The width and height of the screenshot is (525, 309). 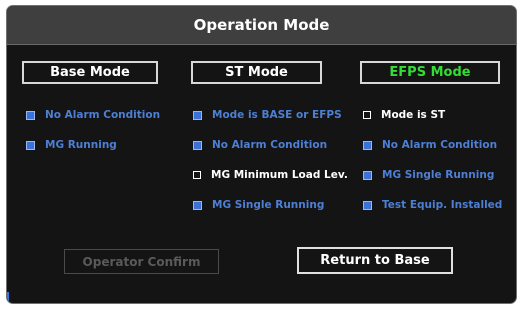 What do you see at coordinates (277, 115) in the screenshot?
I see `condition-label: Mode is BASE or EFPS` at bounding box center [277, 115].